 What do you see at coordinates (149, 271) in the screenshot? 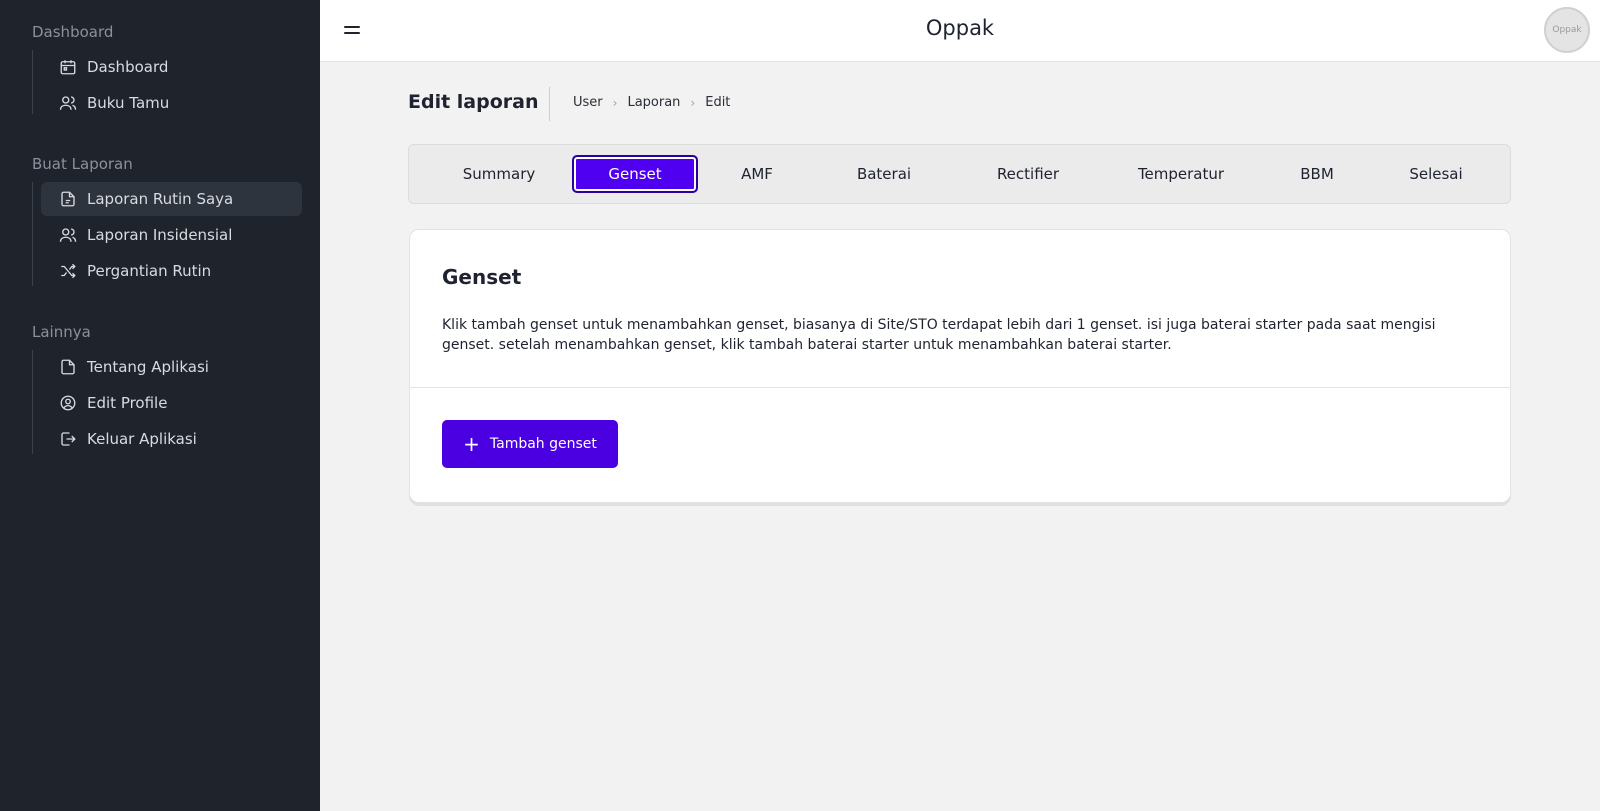
I see `sidebar-item-label: Pergantian Rutin` at bounding box center [149, 271].